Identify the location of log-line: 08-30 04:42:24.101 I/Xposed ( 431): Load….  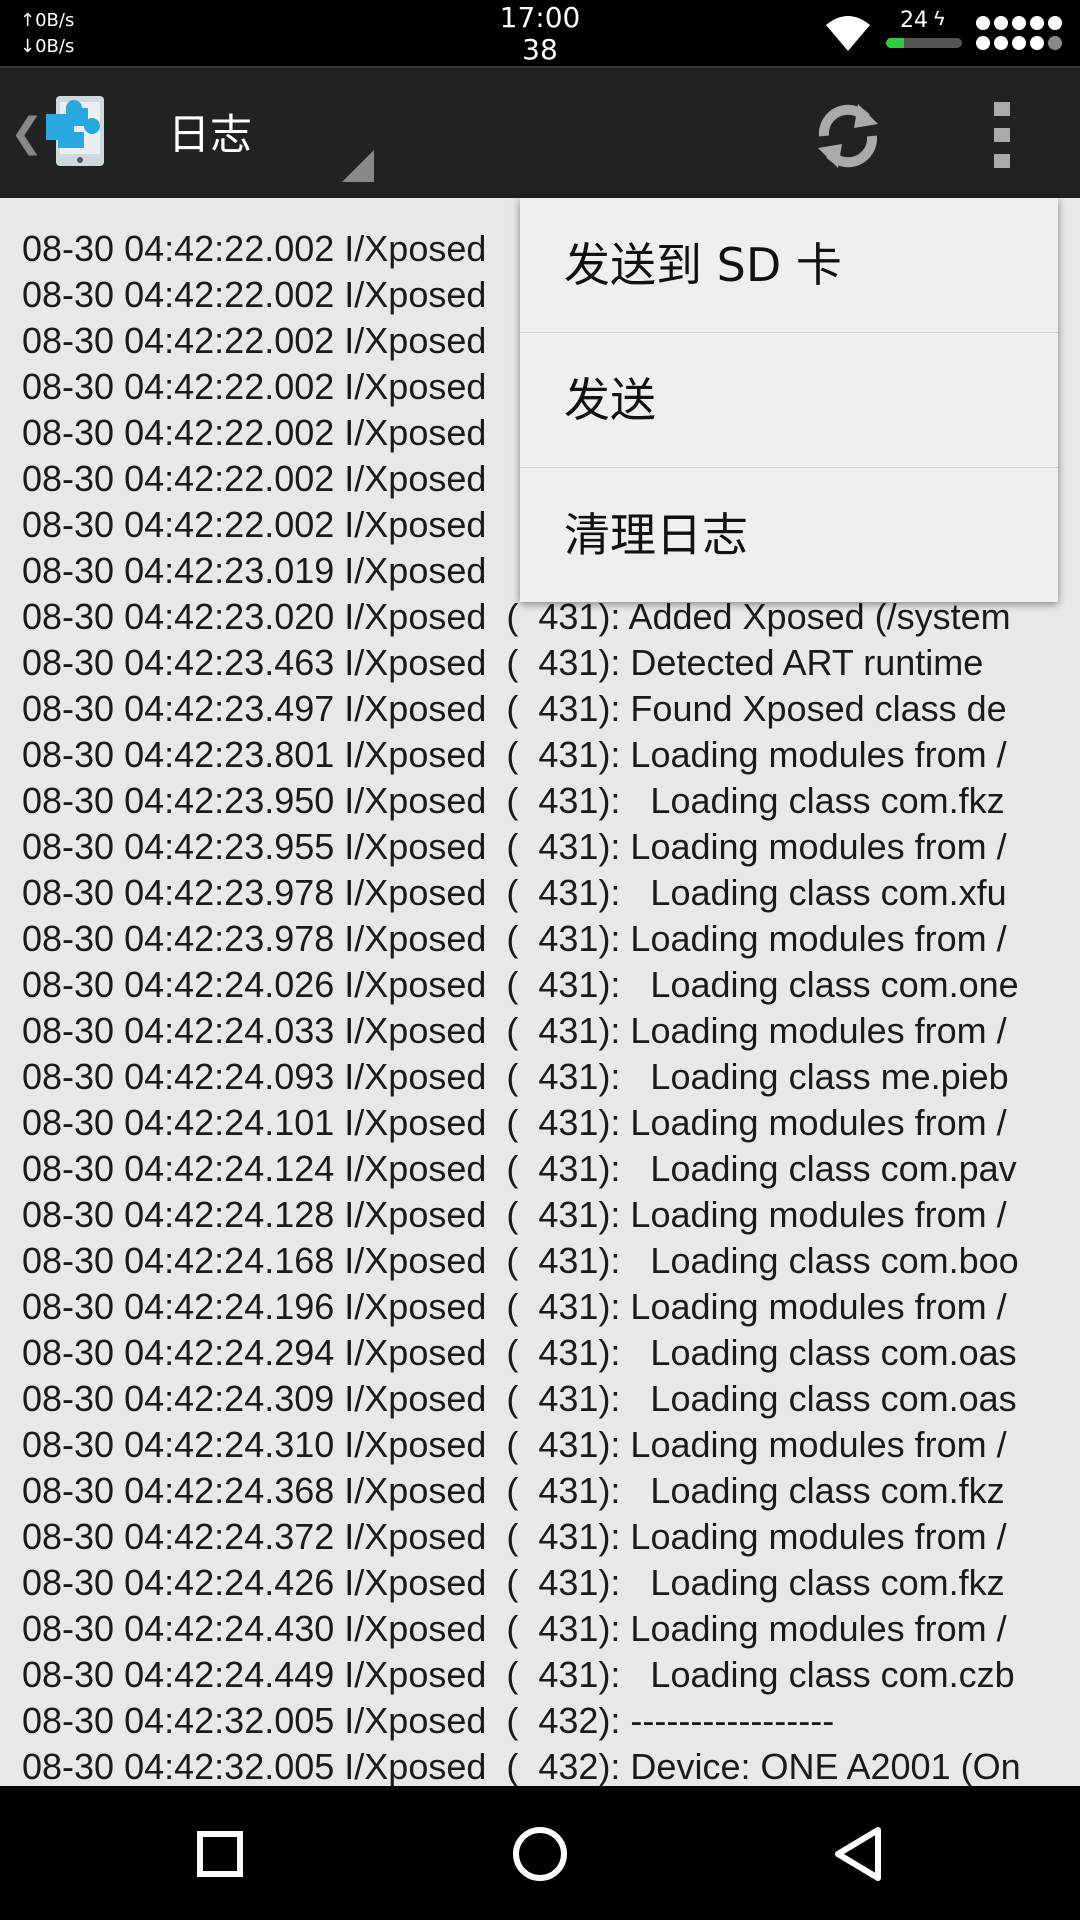
(514, 1122).